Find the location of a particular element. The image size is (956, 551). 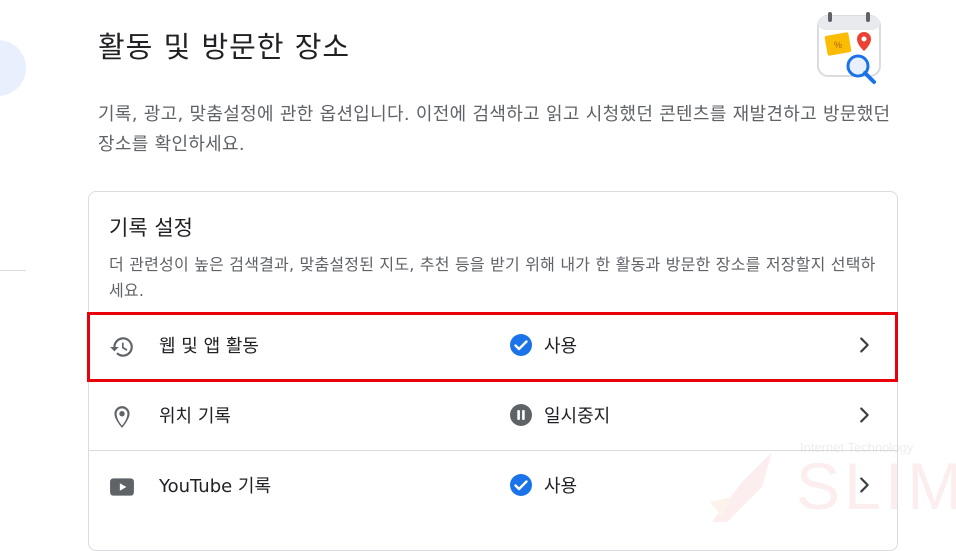

location-pin-icon is located at coordinates (122, 417).